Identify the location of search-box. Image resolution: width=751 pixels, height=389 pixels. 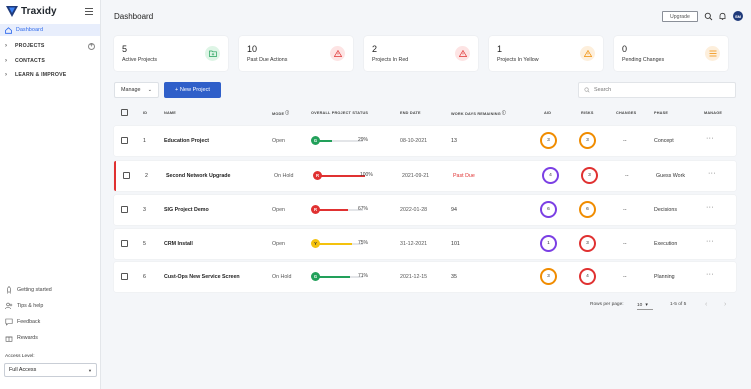
(657, 90).